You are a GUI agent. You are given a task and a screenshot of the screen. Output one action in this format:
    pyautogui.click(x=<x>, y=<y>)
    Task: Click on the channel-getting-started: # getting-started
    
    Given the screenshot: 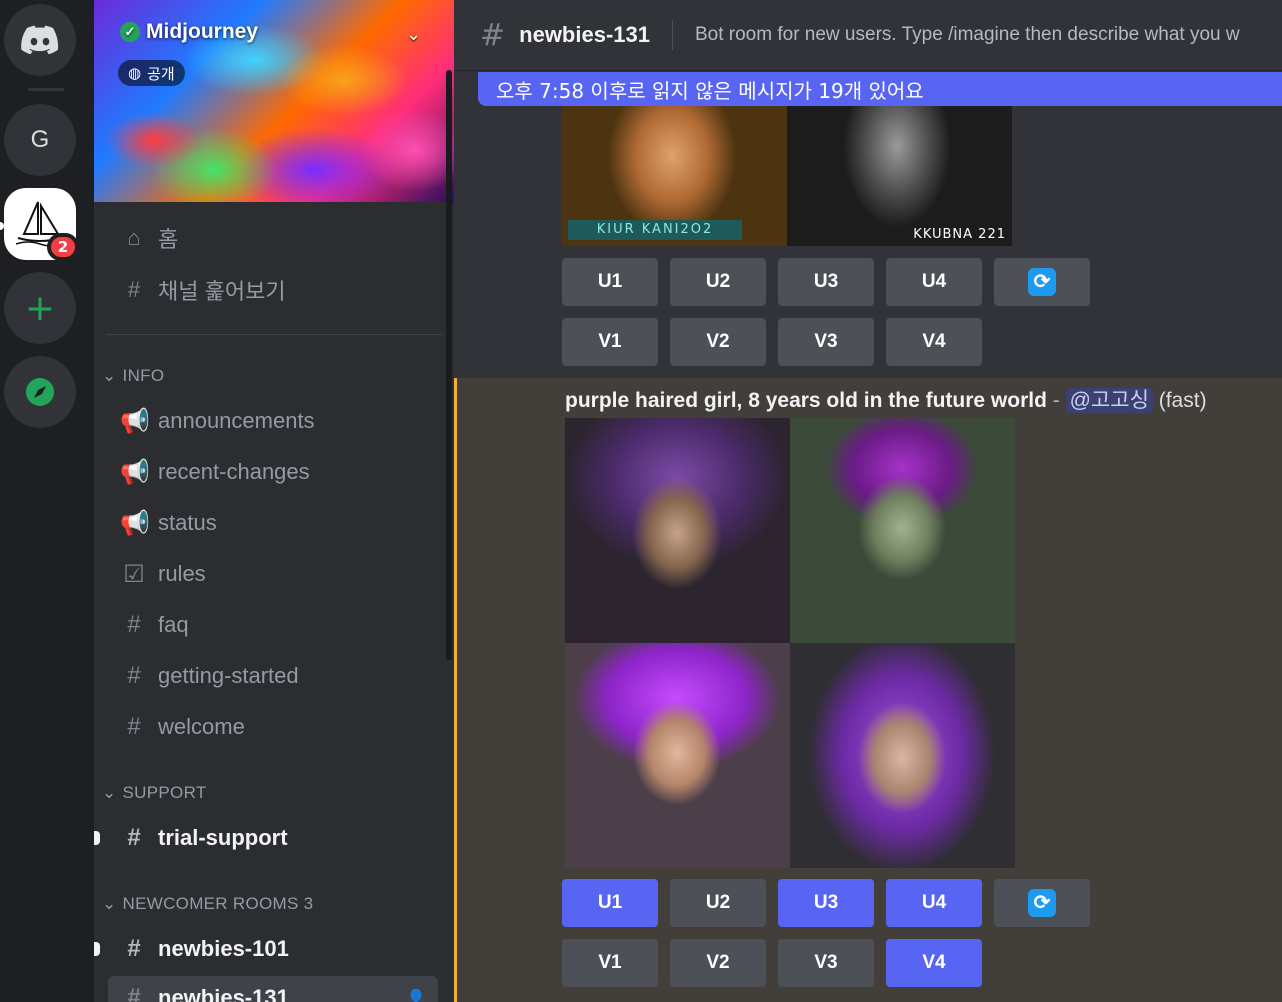 What is the action you would take?
    pyautogui.click(x=273, y=676)
    